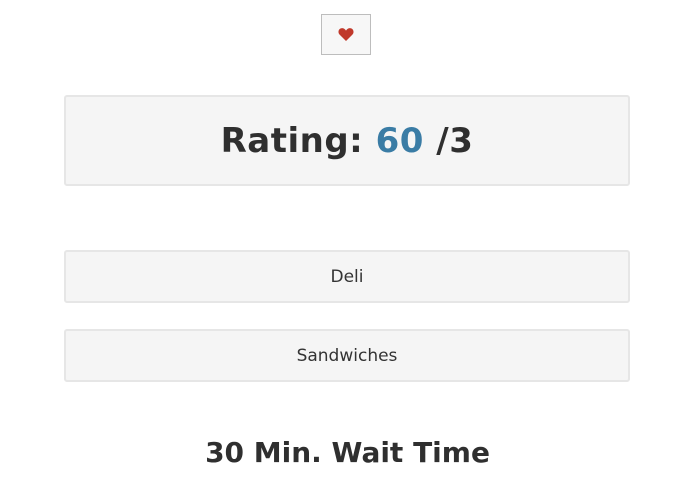  Describe the element at coordinates (399, 140) in the screenshot. I see `rating-value: 60` at that location.